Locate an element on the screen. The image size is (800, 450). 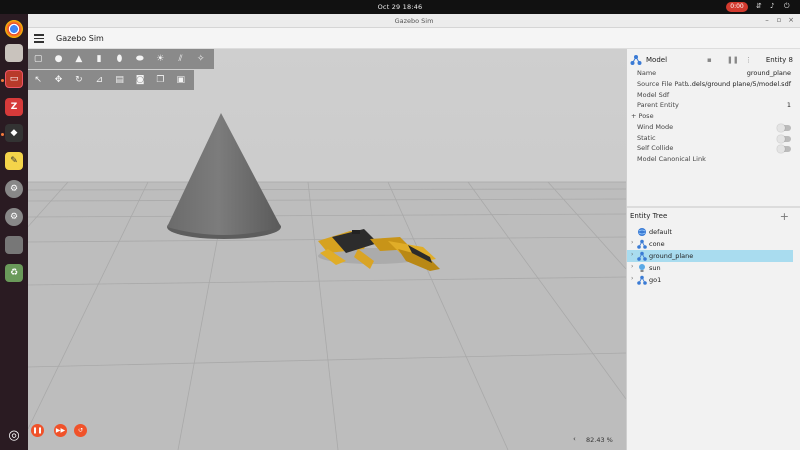
hamburger-menu-icon is located at coordinates (39, 38).